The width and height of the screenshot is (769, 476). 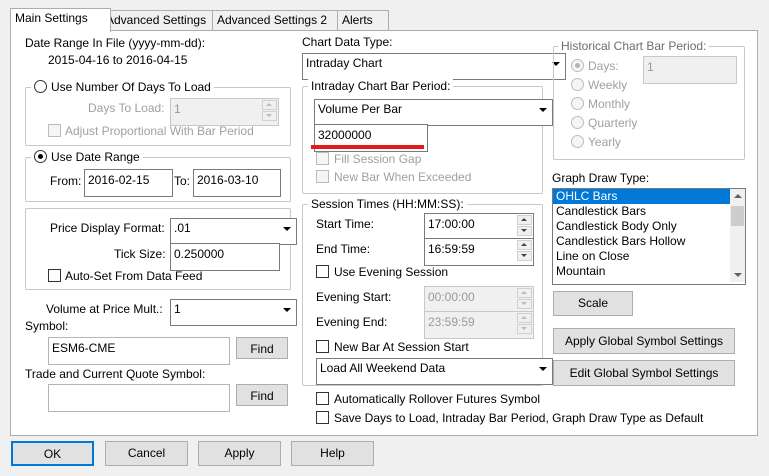 What do you see at coordinates (451, 322) in the screenshot?
I see `evening-end-value: 23:59:59` at bounding box center [451, 322].